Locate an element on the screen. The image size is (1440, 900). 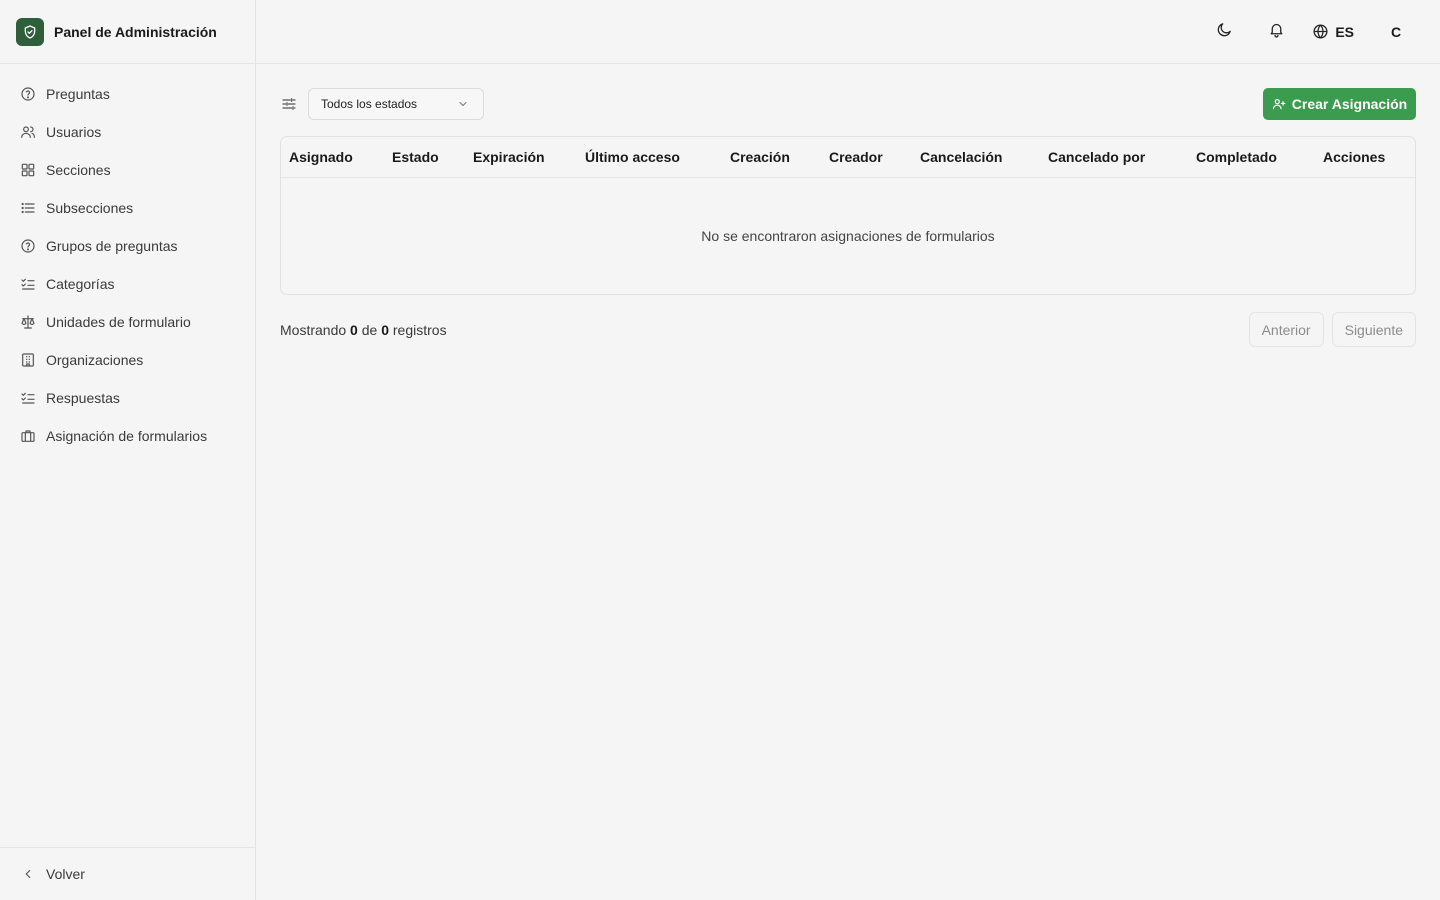
list-icon is located at coordinates (28, 208).